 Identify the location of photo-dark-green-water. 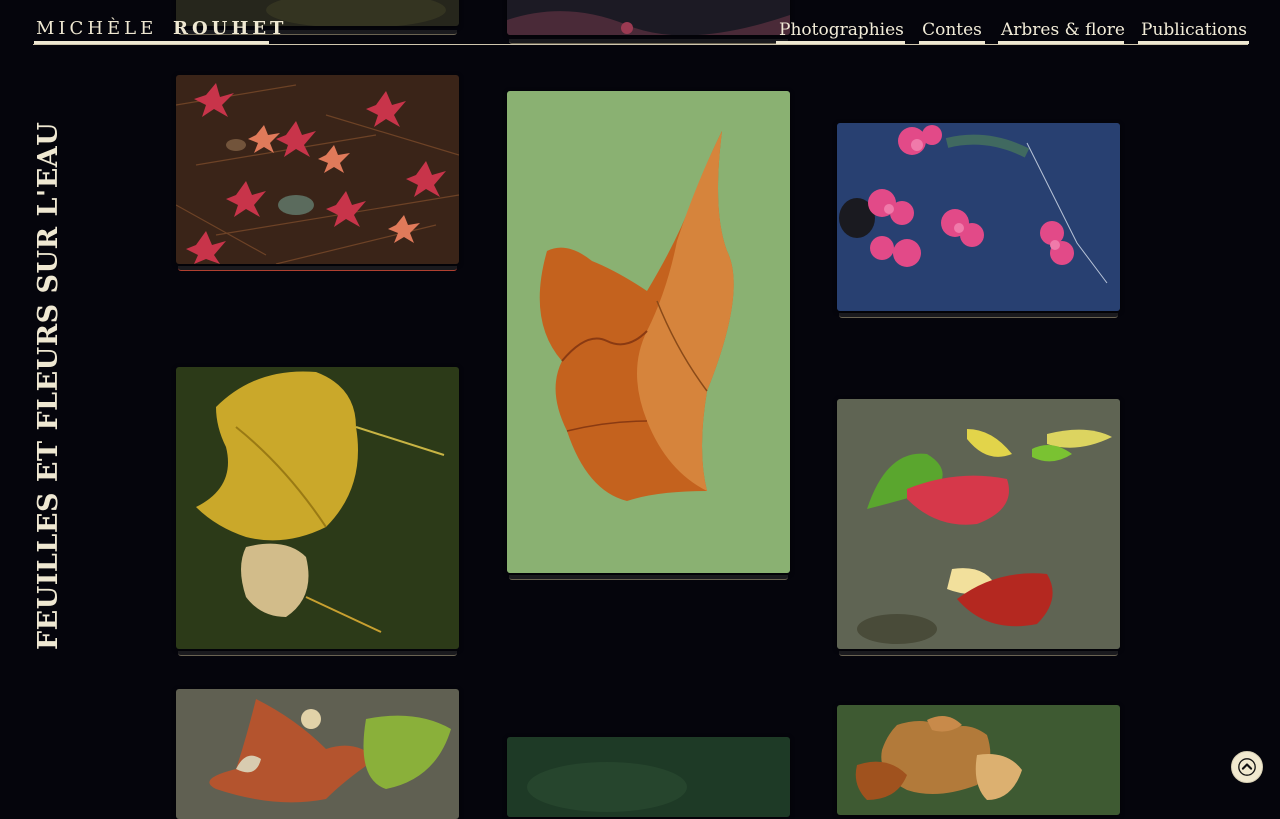
(648, 777).